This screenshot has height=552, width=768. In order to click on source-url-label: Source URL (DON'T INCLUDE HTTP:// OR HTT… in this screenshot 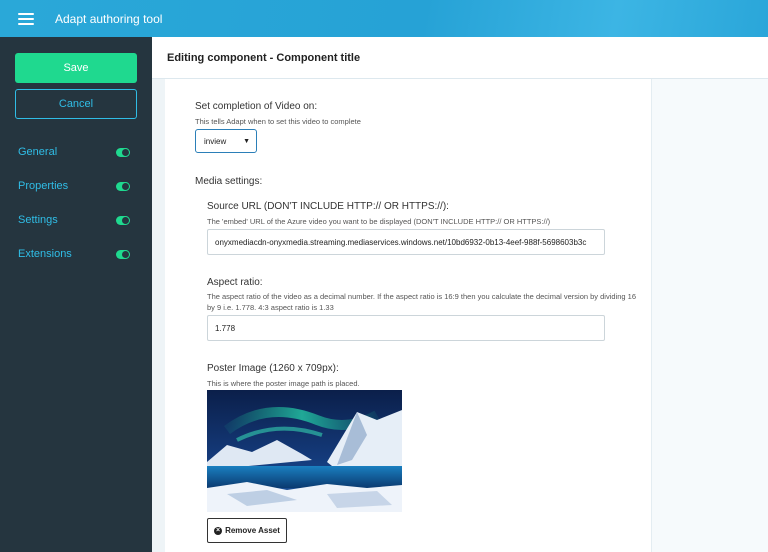, I will do `click(328, 206)`.